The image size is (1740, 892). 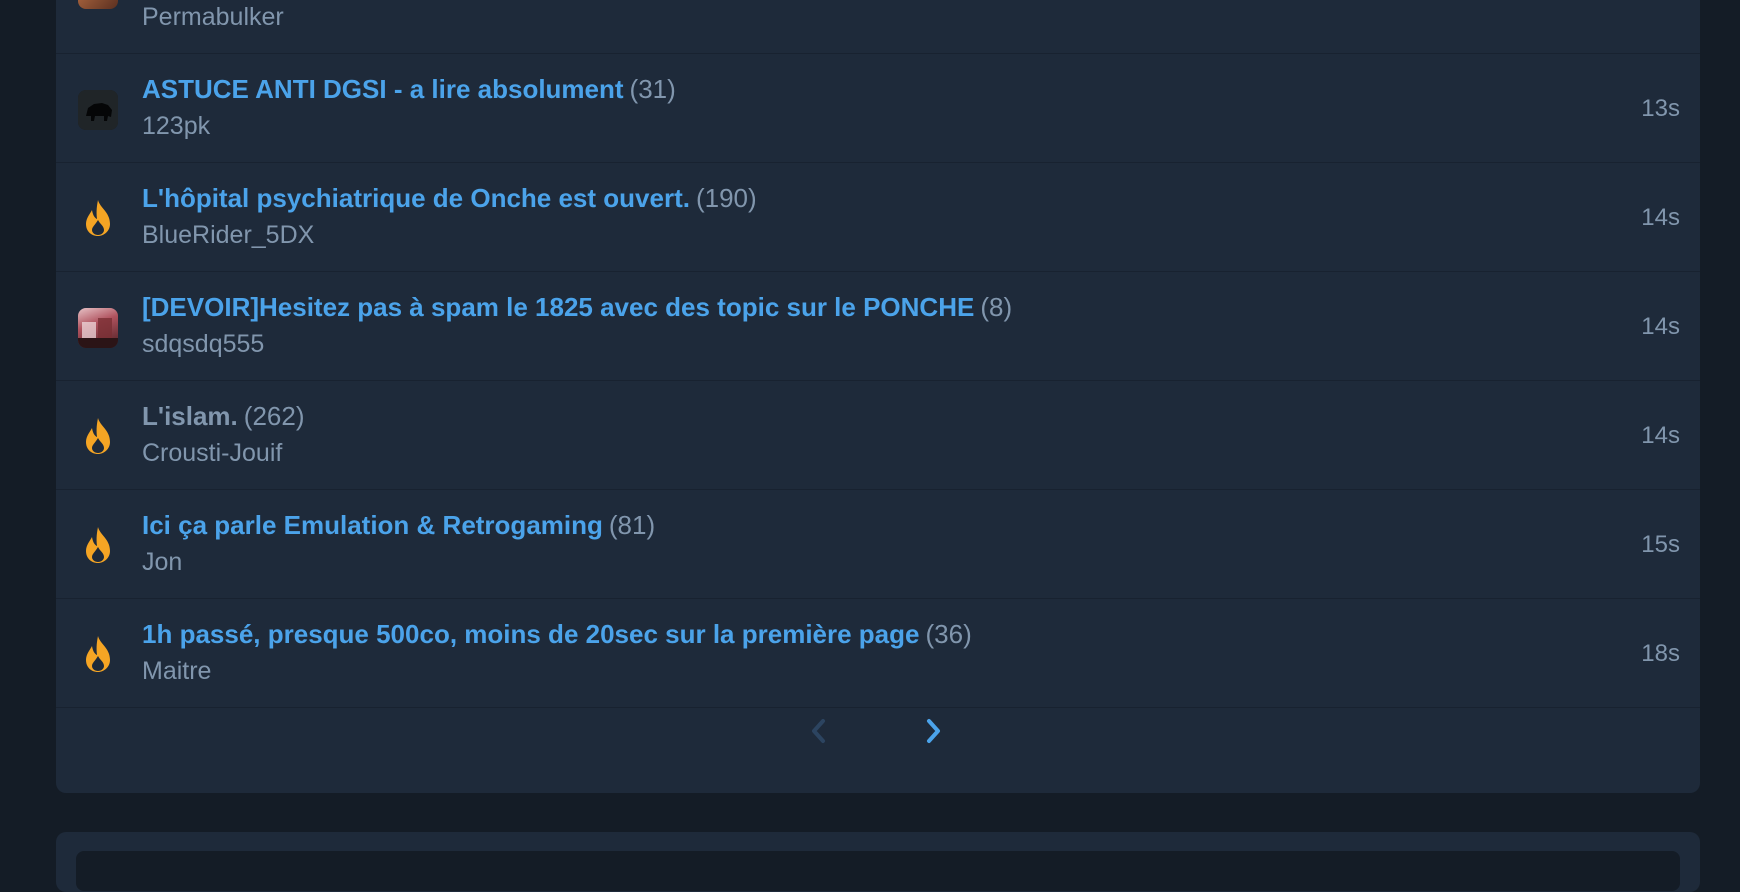 I want to click on topic-reply-count: (36), so click(x=948, y=634).